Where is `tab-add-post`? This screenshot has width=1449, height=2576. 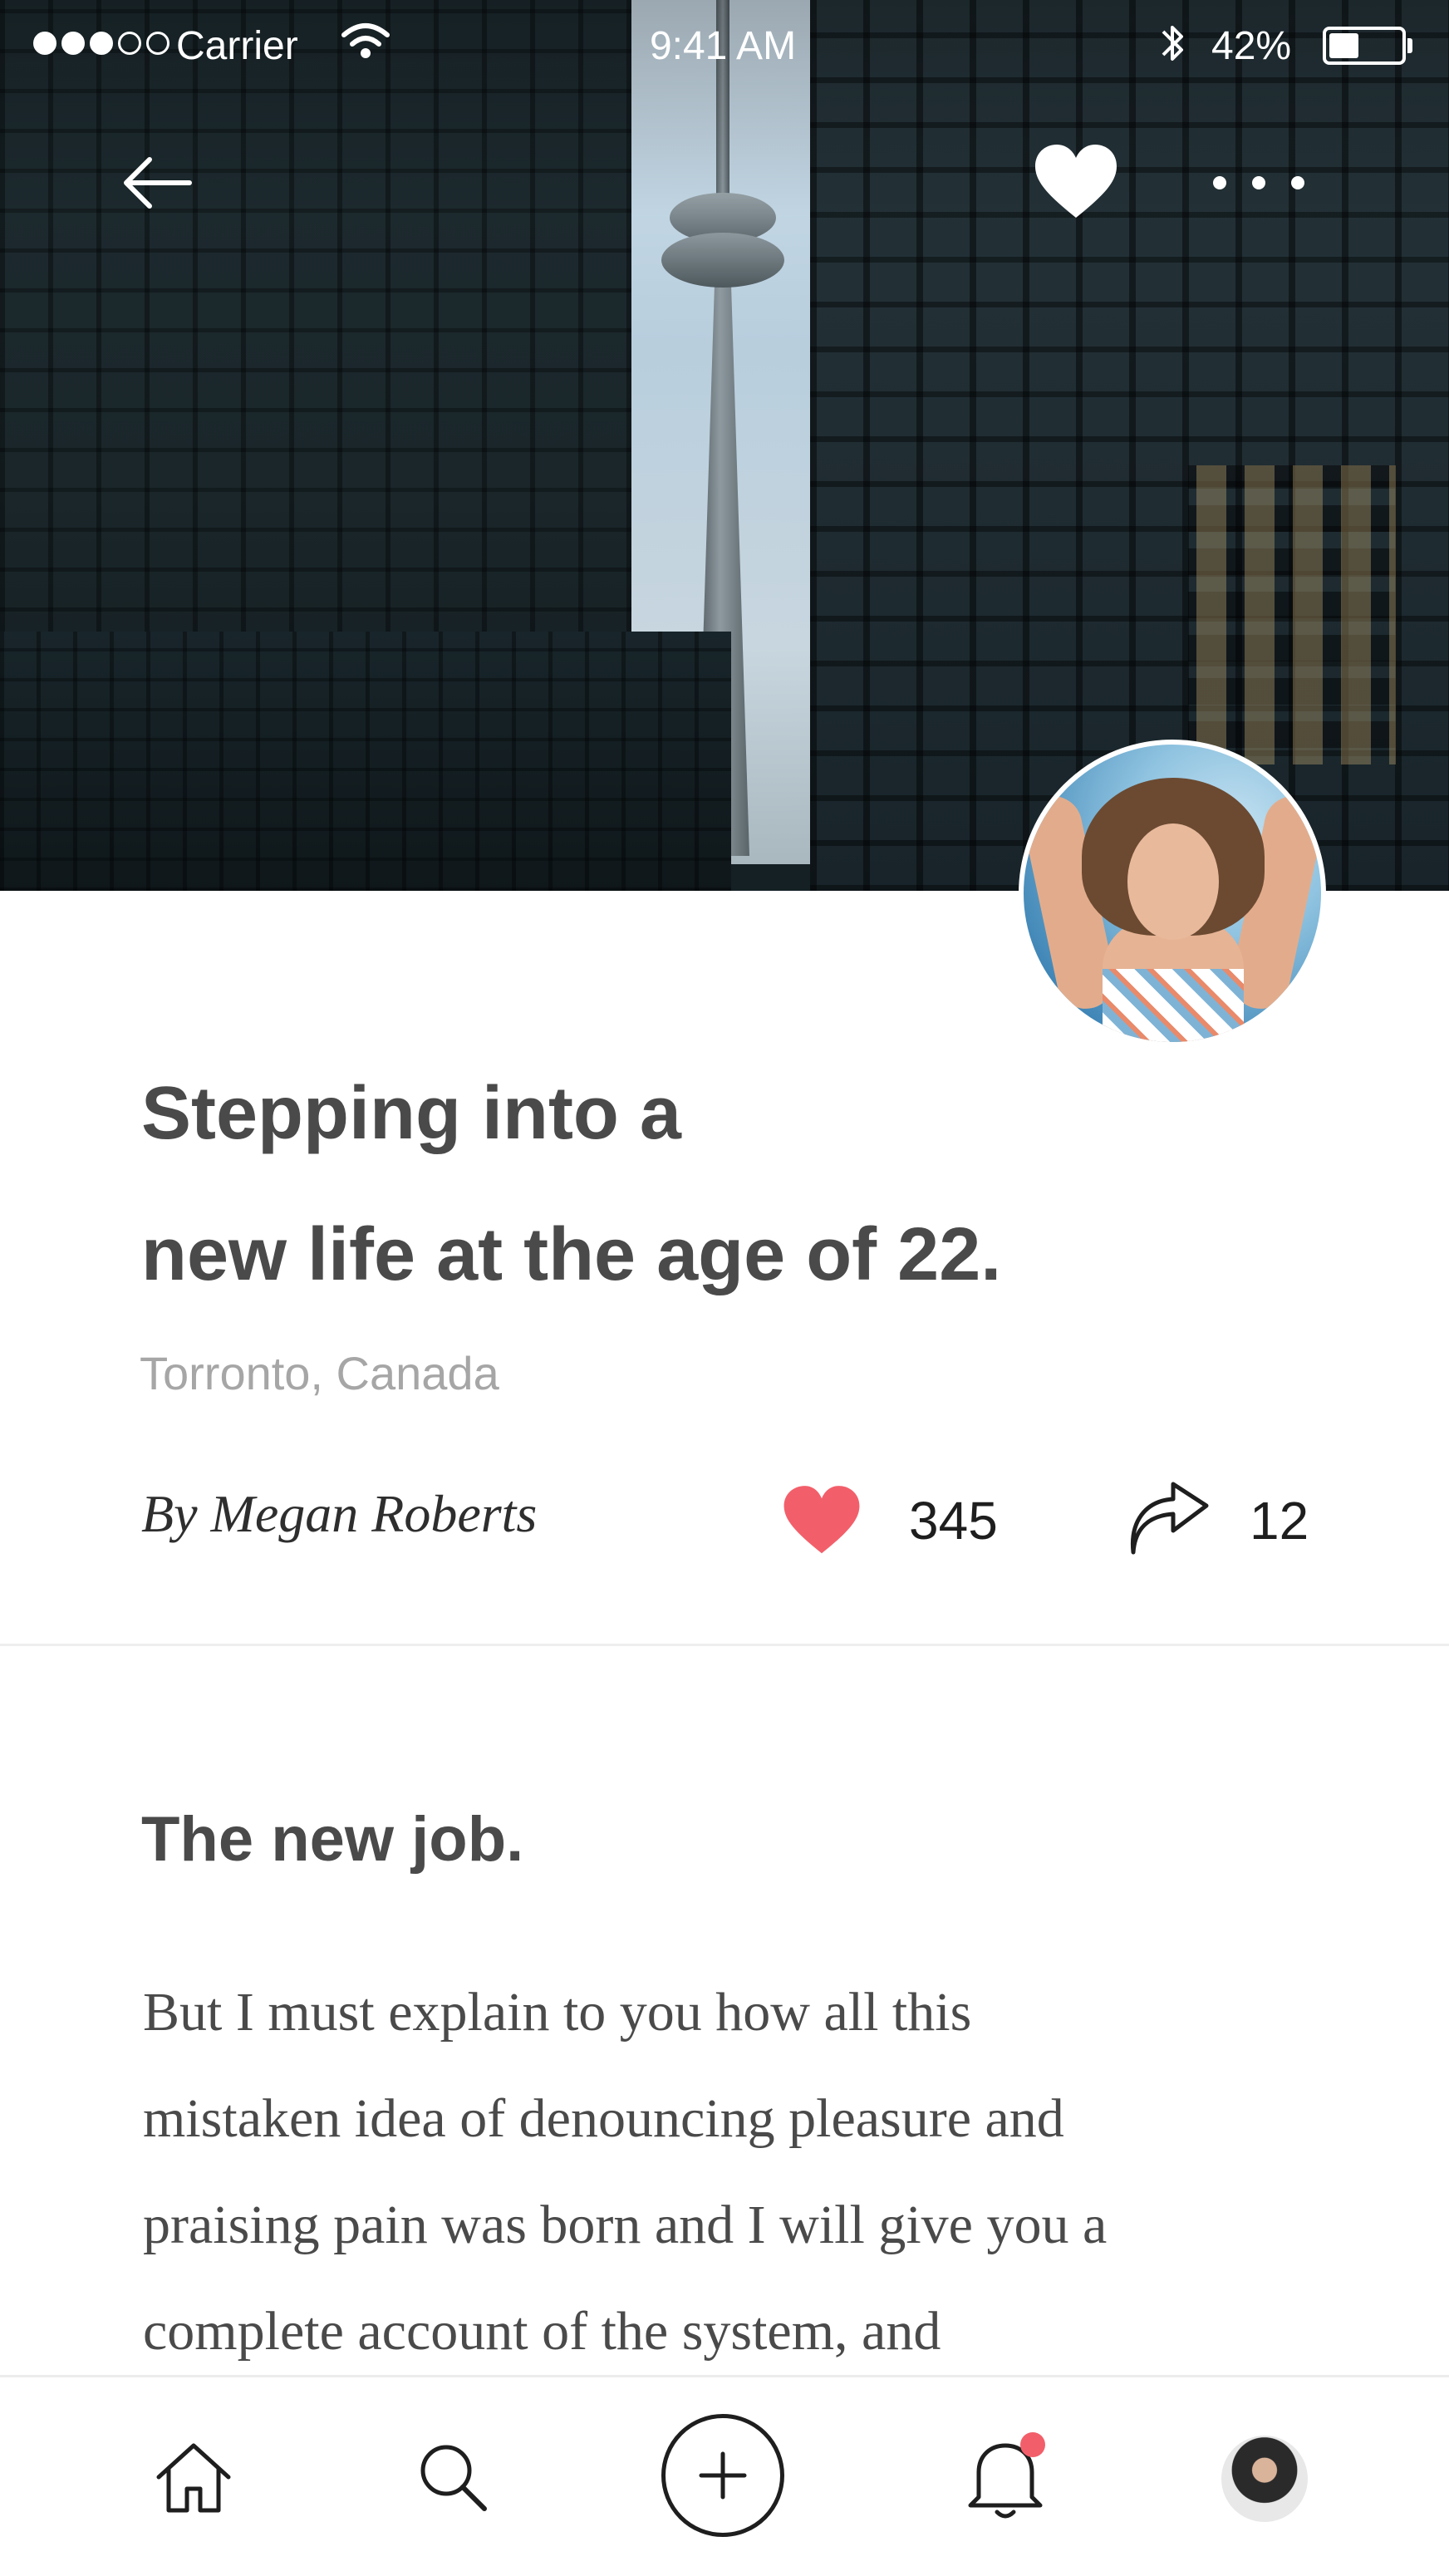
tab-add-post is located at coordinates (722, 2475).